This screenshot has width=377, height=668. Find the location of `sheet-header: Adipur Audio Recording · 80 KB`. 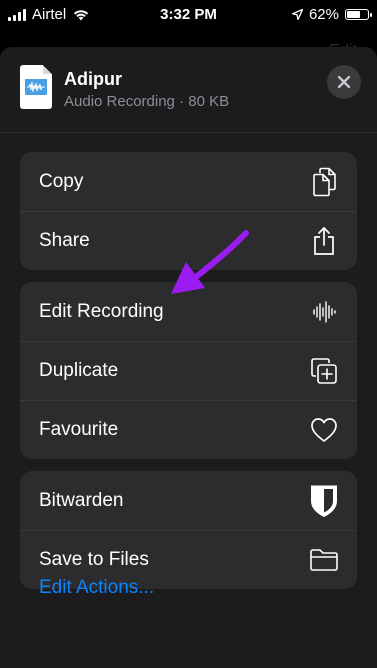

sheet-header: Adipur Audio Recording · 80 KB is located at coordinates (188, 90).